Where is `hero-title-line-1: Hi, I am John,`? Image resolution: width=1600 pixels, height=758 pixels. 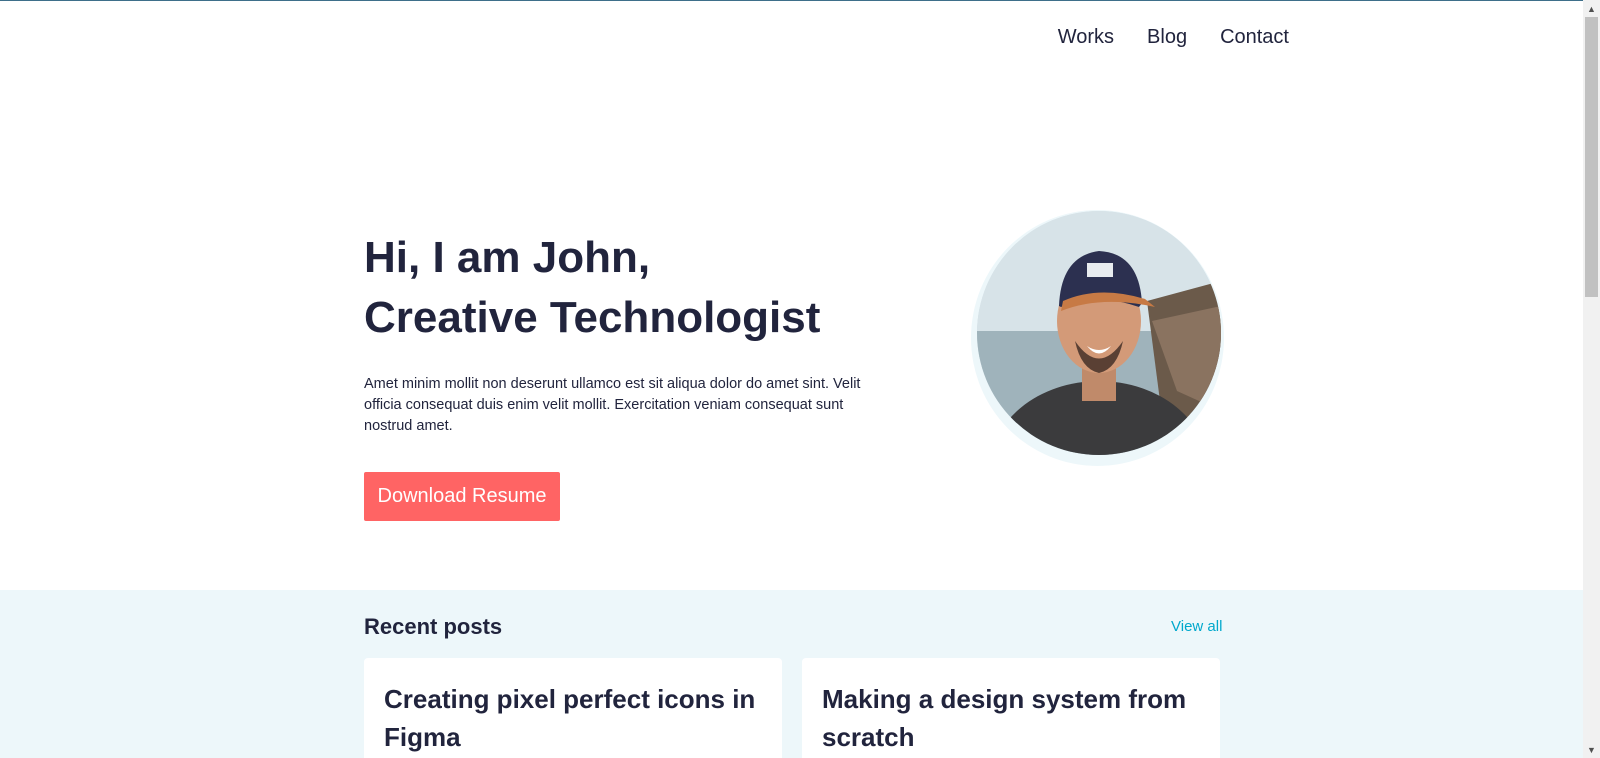
hero-title-line-1: Hi, I am John, is located at coordinates (507, 257).